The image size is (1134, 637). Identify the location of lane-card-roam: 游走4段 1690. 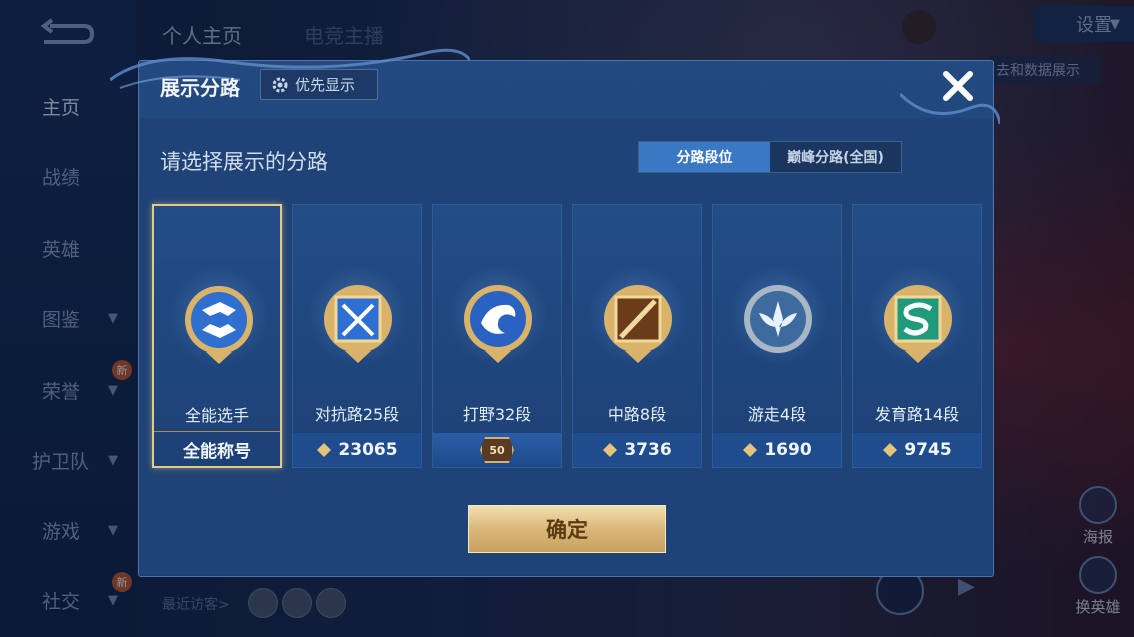
(777, 336).